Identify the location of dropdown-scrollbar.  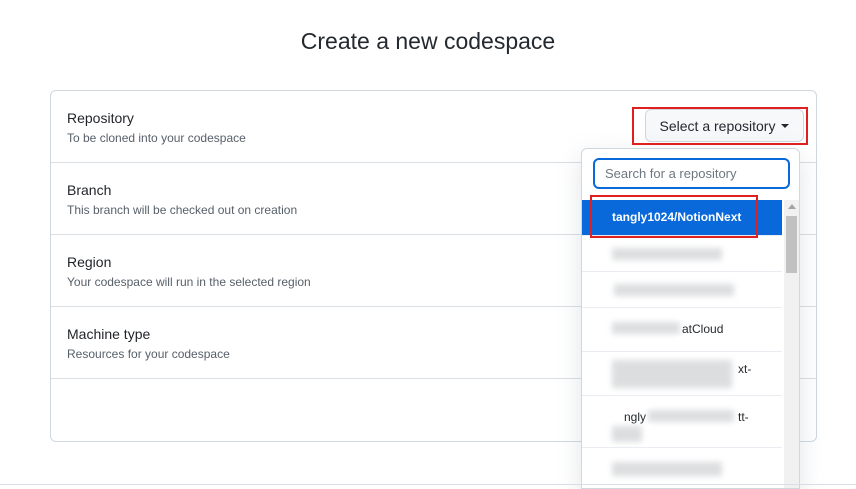
(791, 344).